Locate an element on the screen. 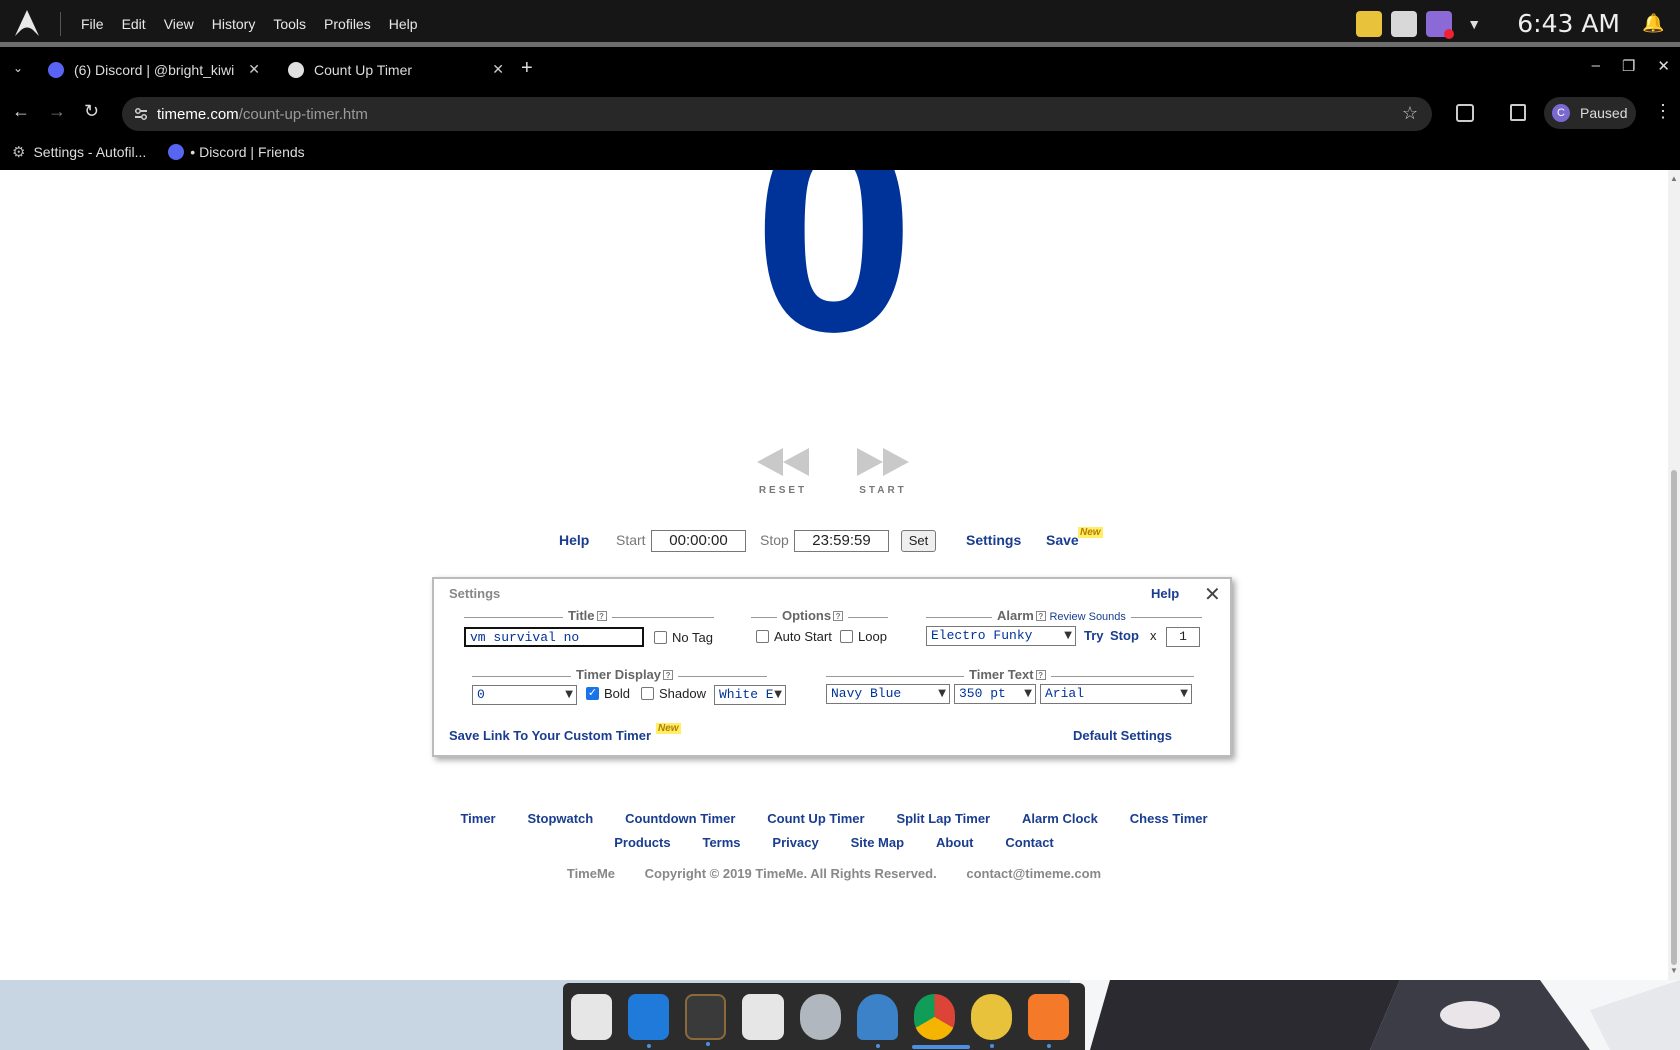 The width and height of the screenshot is (1680, 1050). bold-checkbox: ✓ is located at coordinates (592, 693).